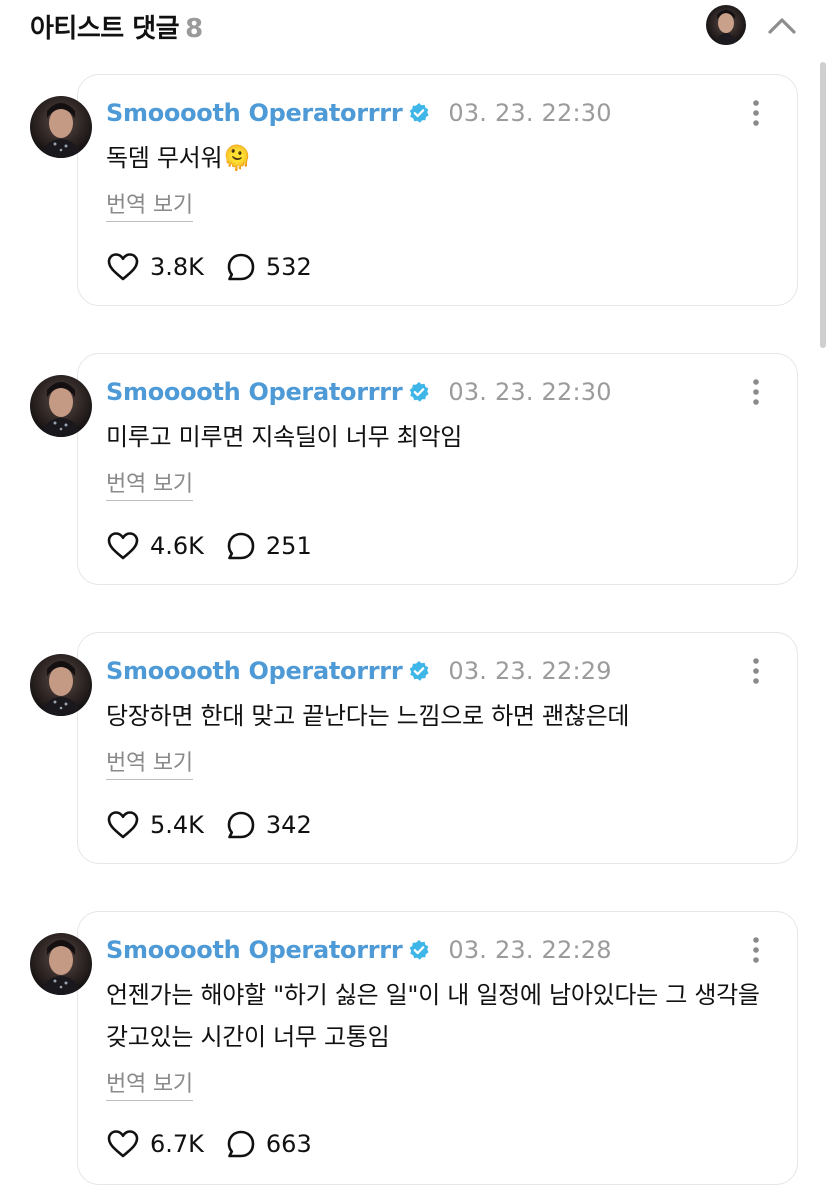 This screenshot has height=1200, width=831. Describe the element at coordinates (209, 267) in the screenshot. I see `comment-actions: 3.8K 532` at that location.